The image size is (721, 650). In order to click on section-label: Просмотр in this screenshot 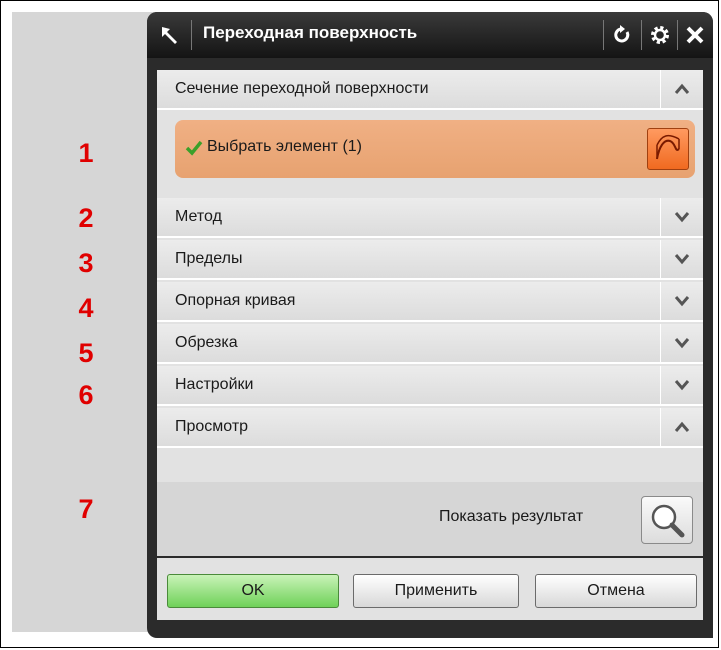, I will do `click(212, 426)`.